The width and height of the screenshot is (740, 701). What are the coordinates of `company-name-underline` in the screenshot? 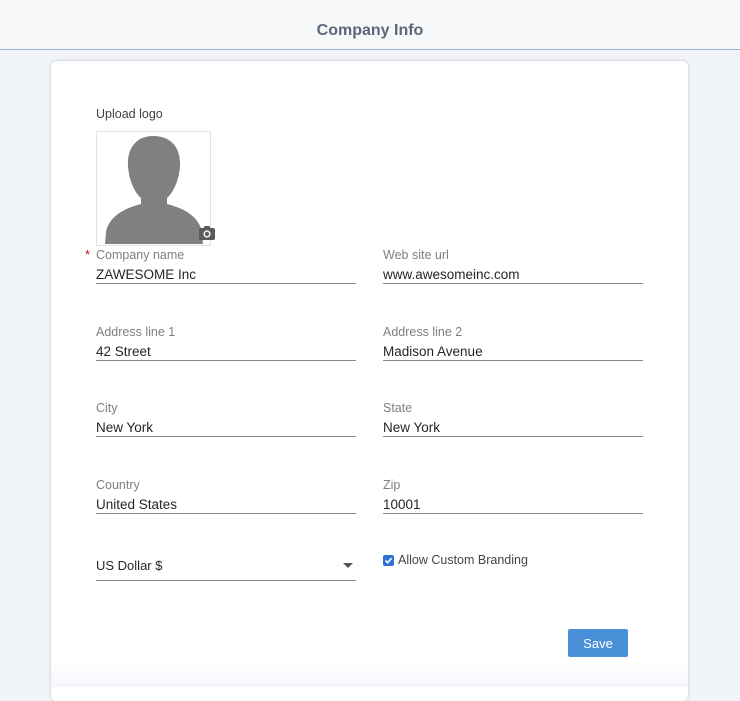 It's located at (226, 283).